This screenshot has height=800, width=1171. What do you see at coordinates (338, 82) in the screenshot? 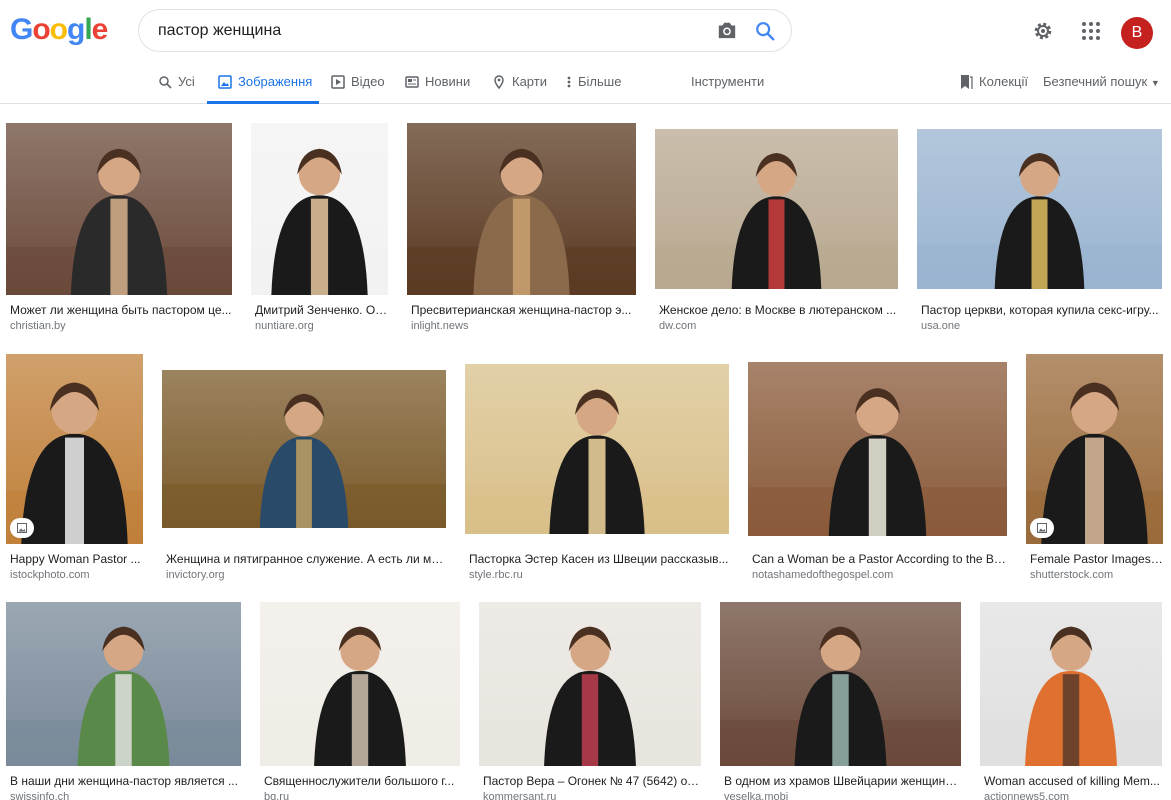
I see `video-icon` at bounding box center [338, 82].